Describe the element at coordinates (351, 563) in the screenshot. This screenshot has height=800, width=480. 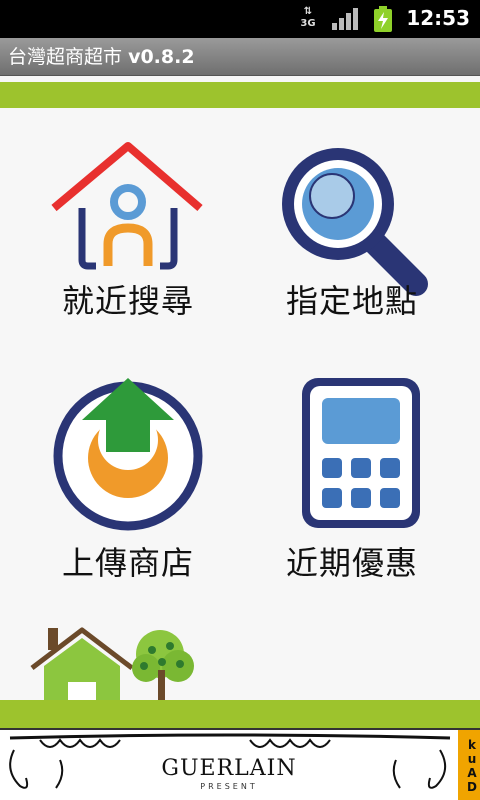
I see `menu-label: 近期優惠` at that location.